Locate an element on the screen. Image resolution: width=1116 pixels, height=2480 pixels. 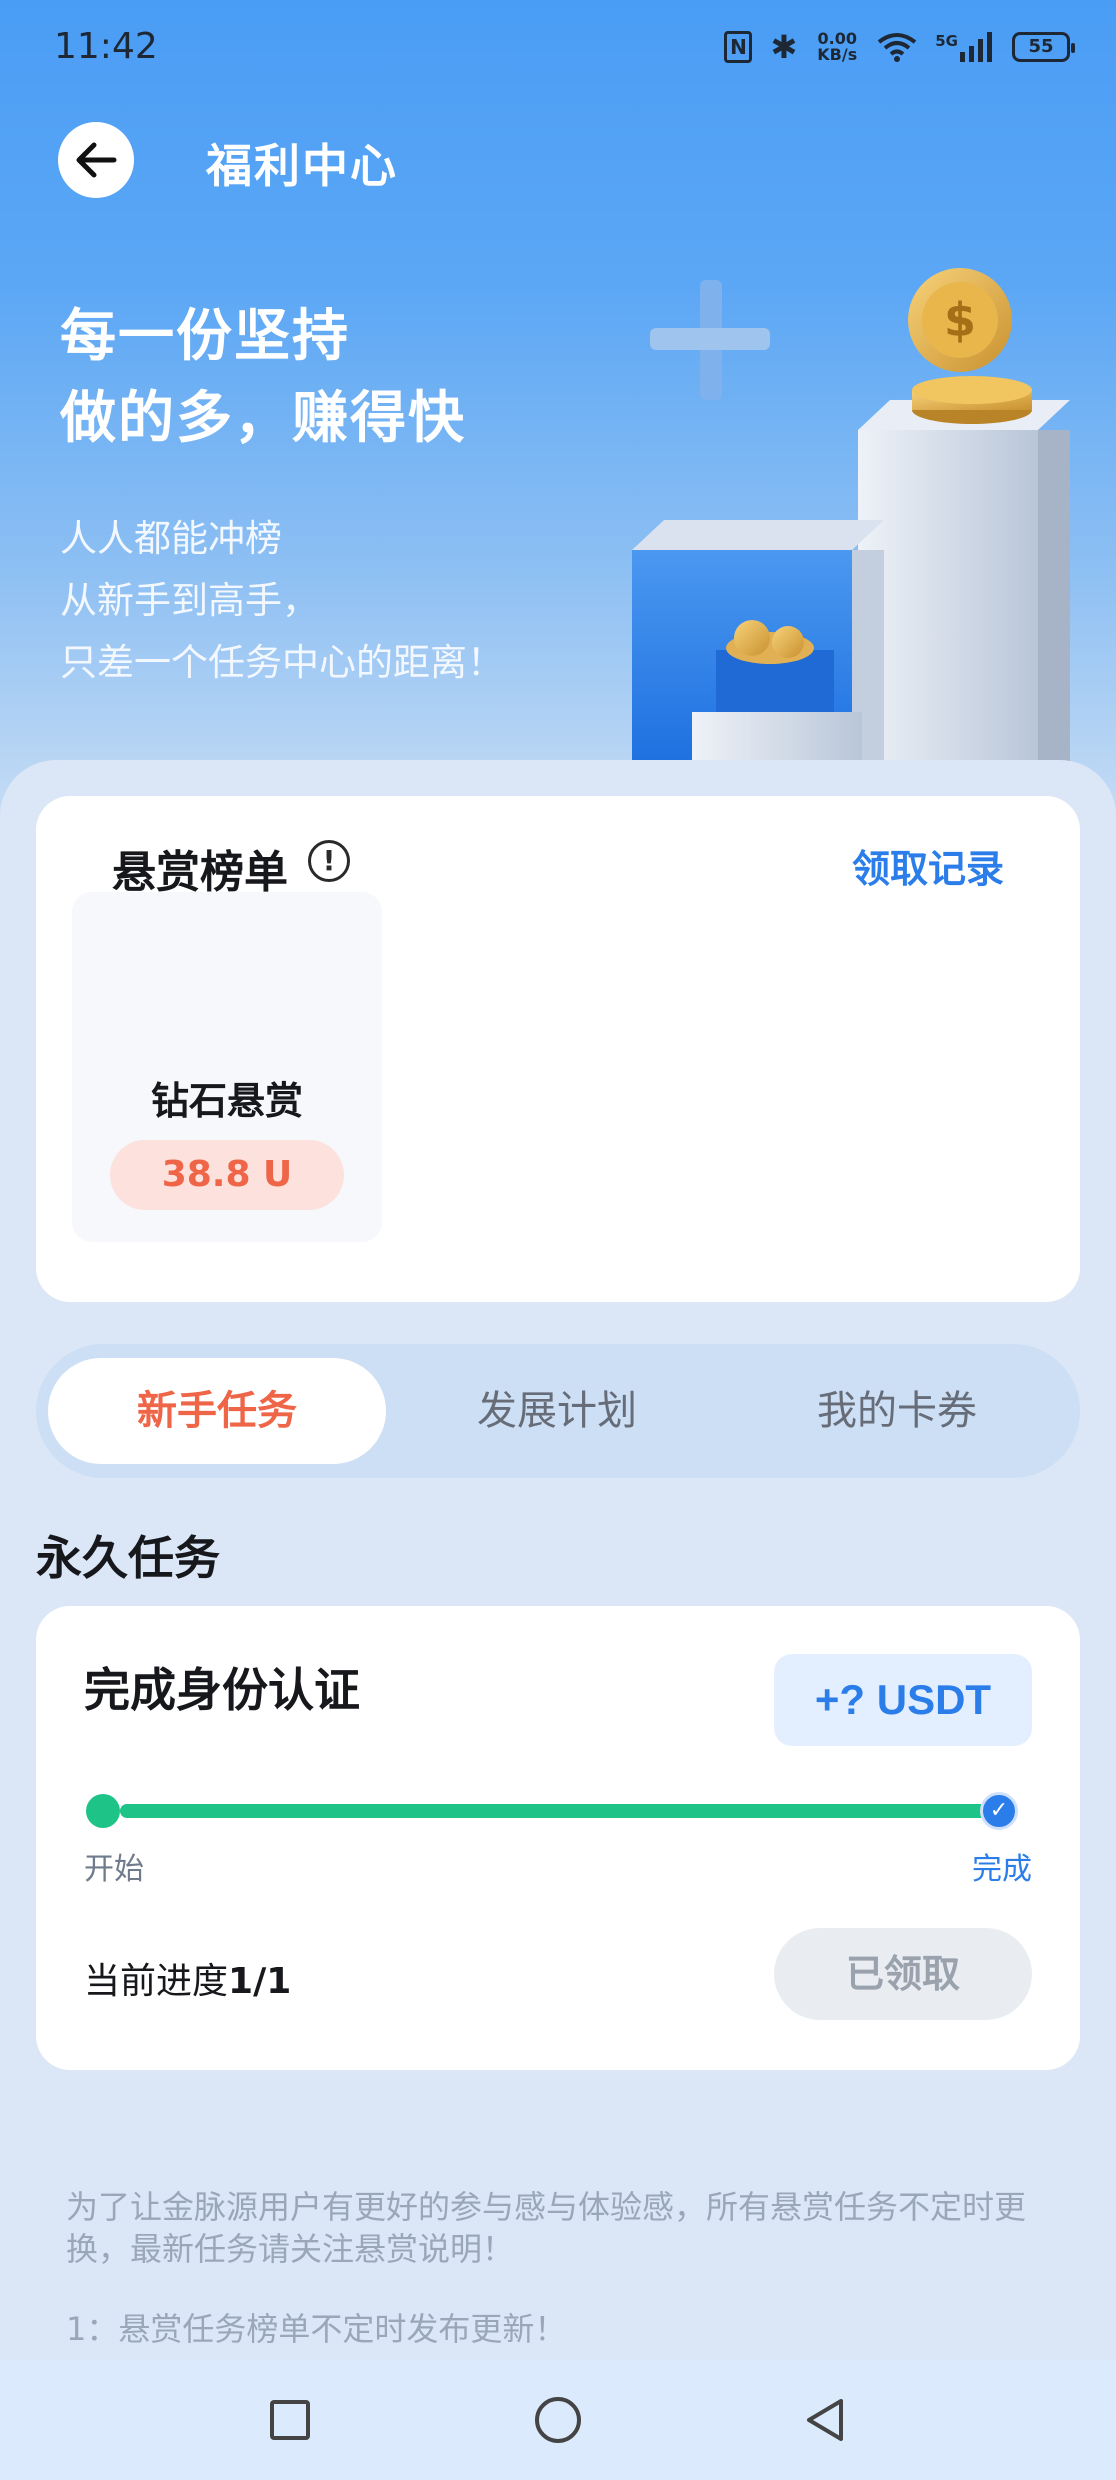
task-tabs: 新手任务 发展计划 我的卡券 is located at coordinates (558, 1411).